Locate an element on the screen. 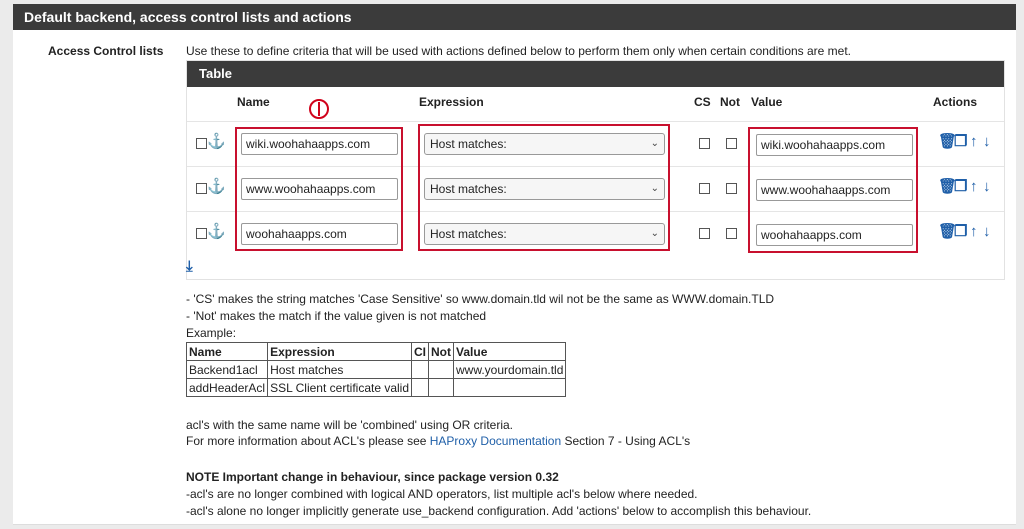  example-header-expression: Expression is located at coordinates (340, 351).